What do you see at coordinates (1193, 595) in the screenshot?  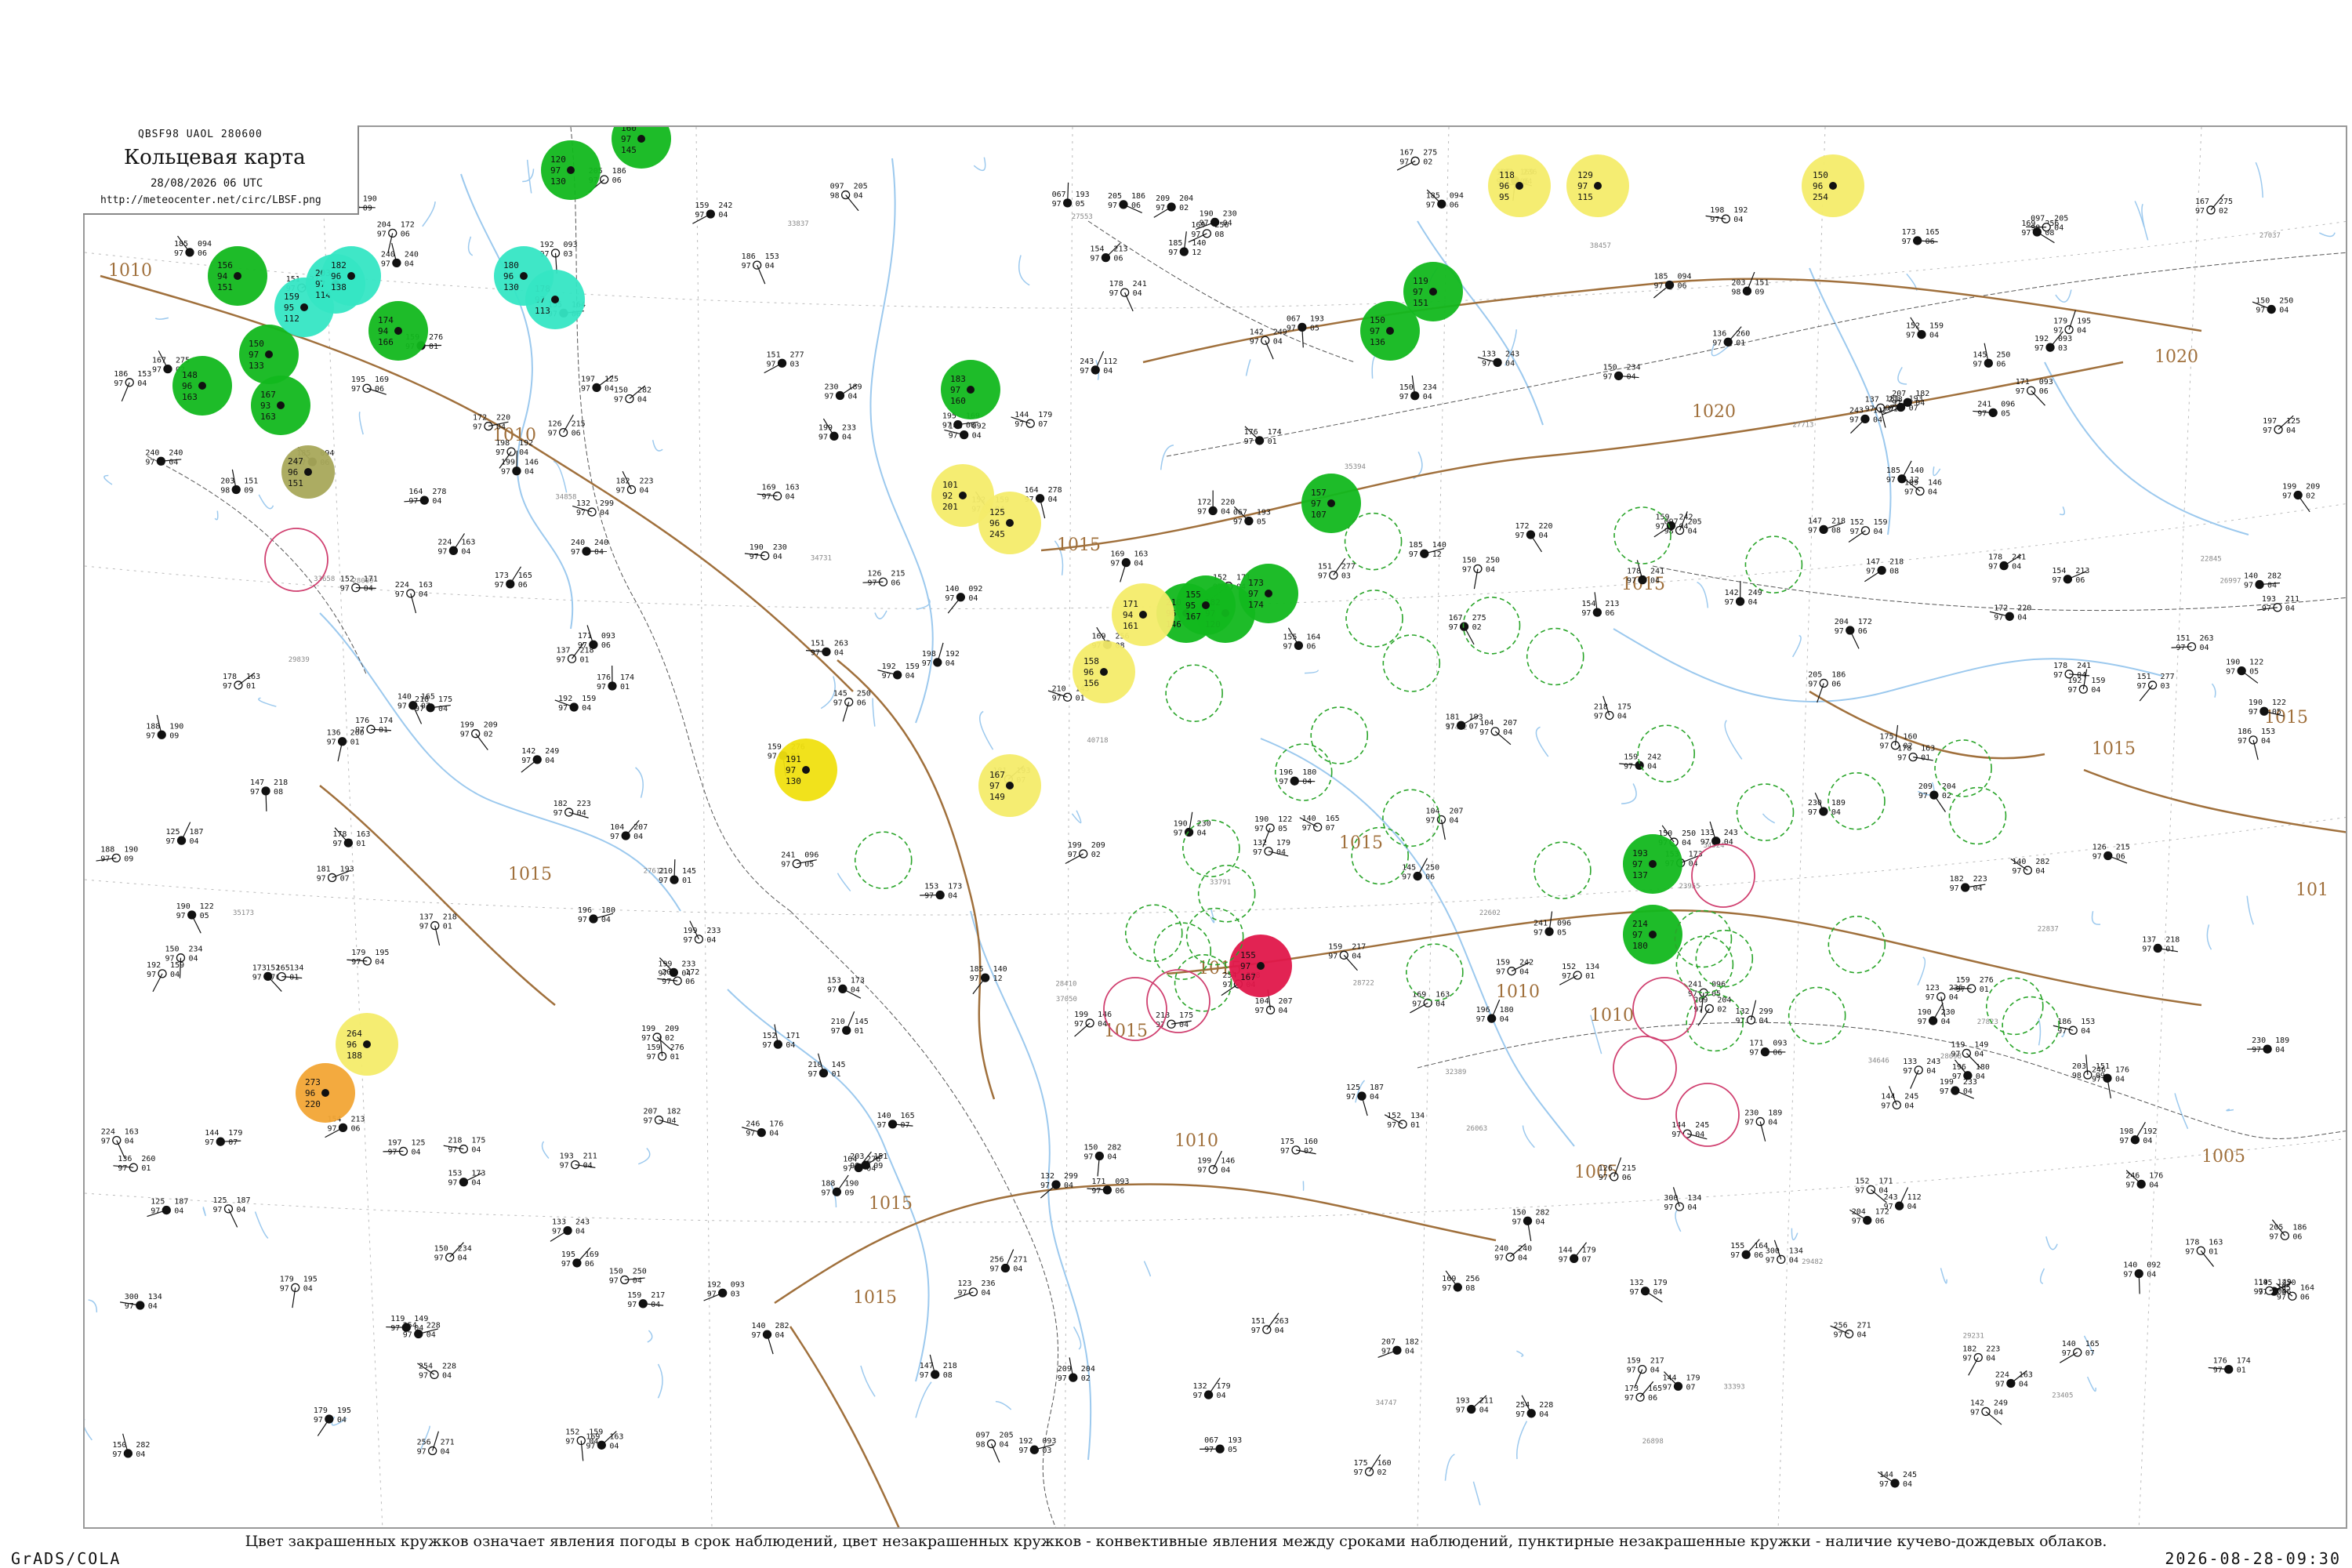 I see `pressure-value: 155` at bounding box center [1193, 595].